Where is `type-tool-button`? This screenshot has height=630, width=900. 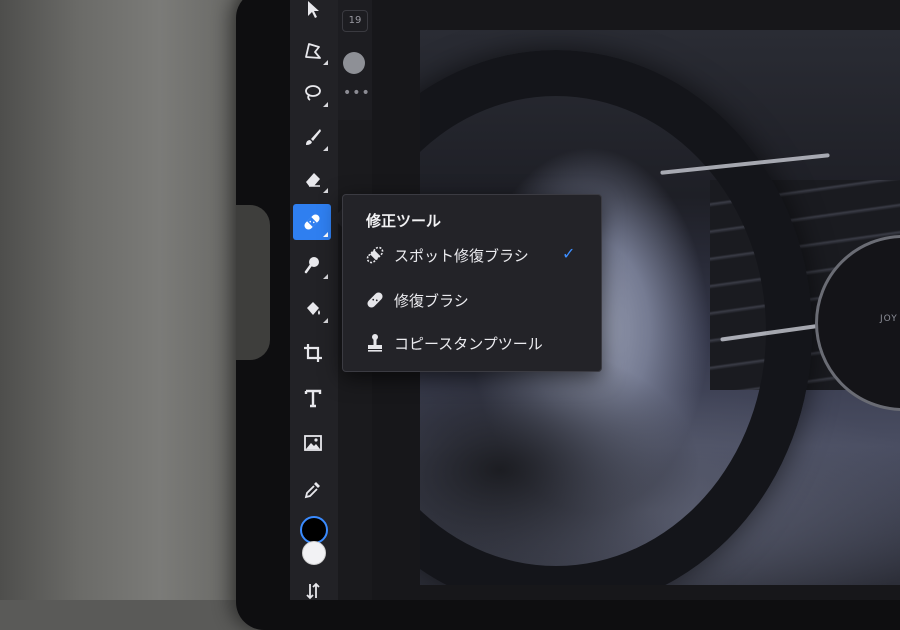 type-tool-button is located at coordinates (313, 398).